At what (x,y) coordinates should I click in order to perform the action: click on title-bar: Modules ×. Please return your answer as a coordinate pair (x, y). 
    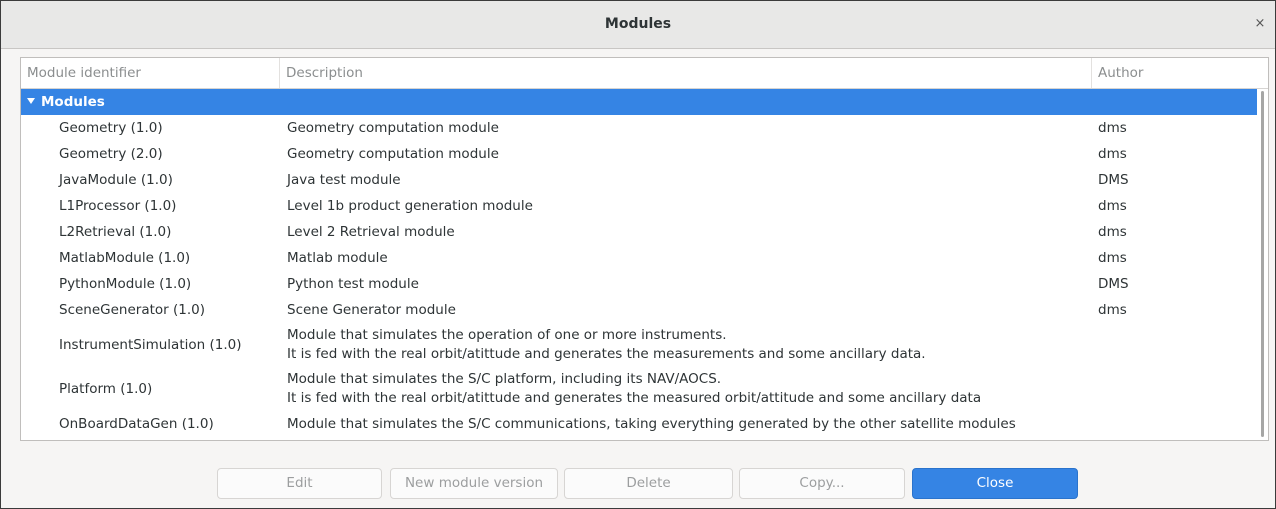
    Looking at the image, I should click on (638, 25).